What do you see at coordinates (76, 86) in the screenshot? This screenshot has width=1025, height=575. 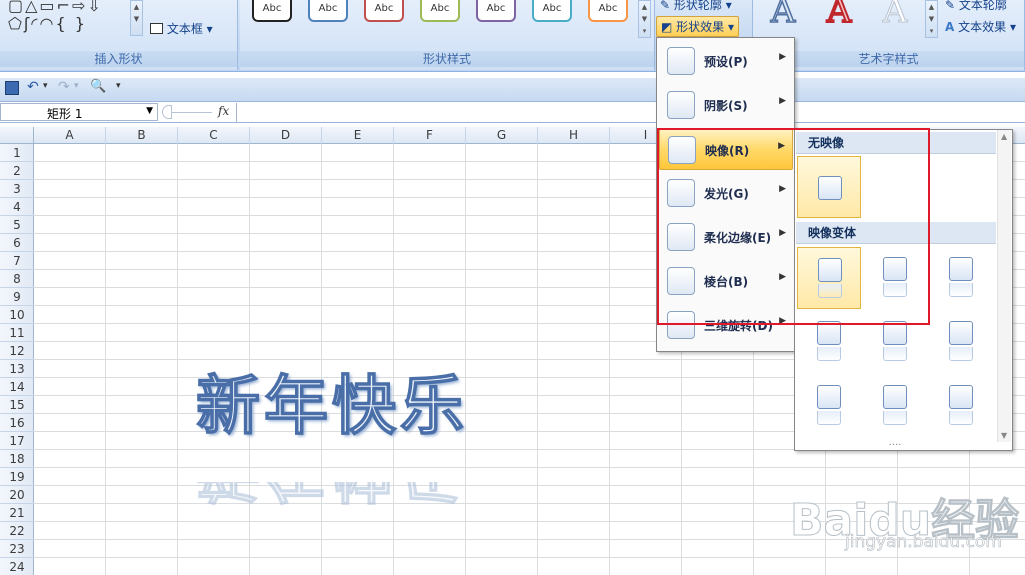 I see `redo-dropdown-icon: ▾` at bounding box center [76, 86].